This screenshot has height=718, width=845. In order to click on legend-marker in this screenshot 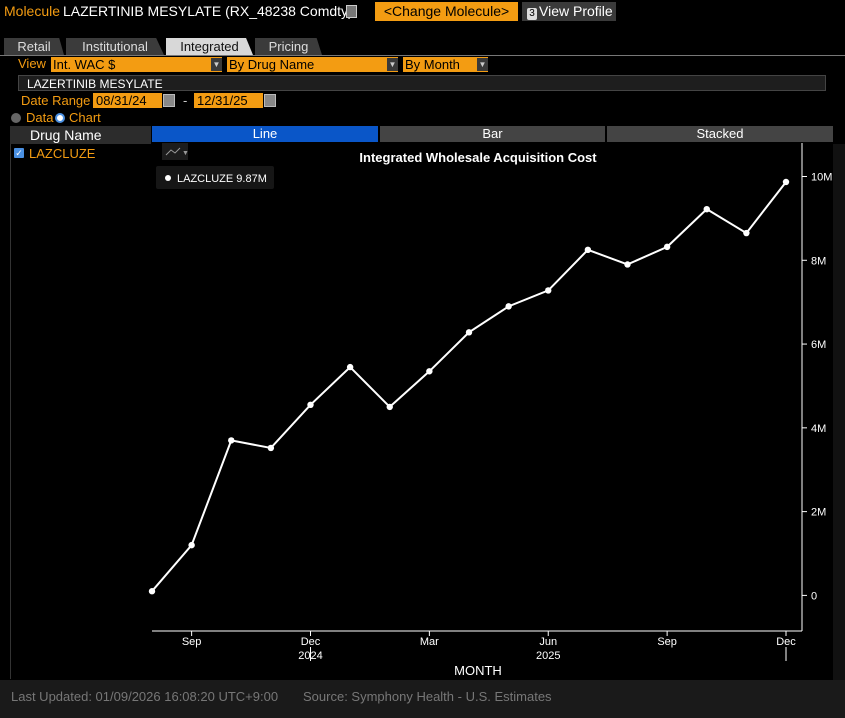, I will do `click(168, 178)`.